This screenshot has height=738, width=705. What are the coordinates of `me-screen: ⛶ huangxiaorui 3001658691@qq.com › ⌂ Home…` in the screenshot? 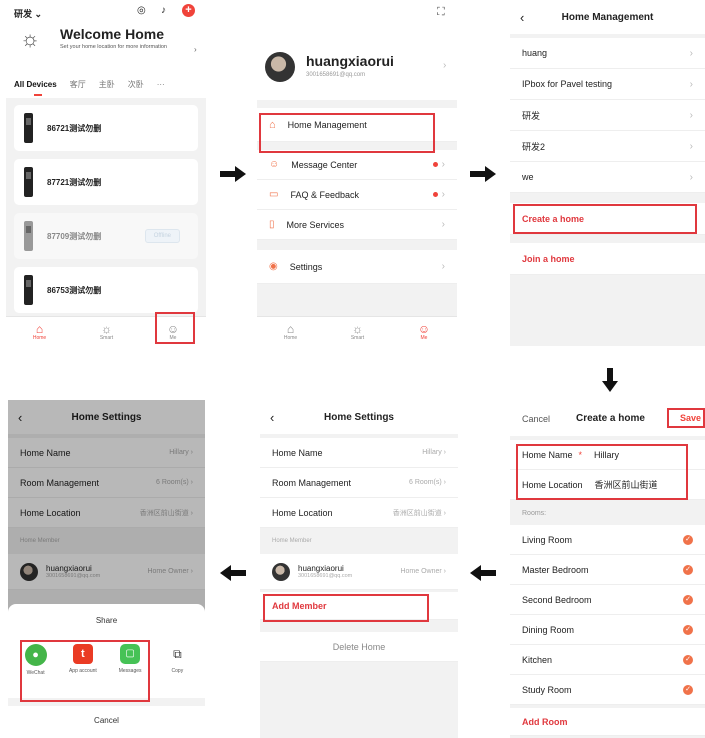 It's located at (357, 173).